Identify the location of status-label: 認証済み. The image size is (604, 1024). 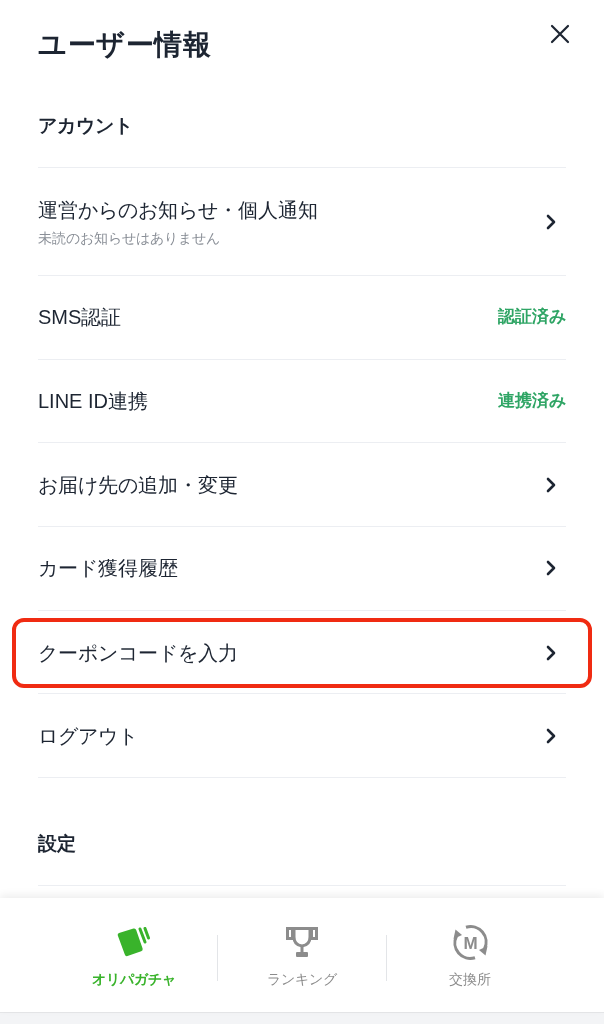
(532, 317).